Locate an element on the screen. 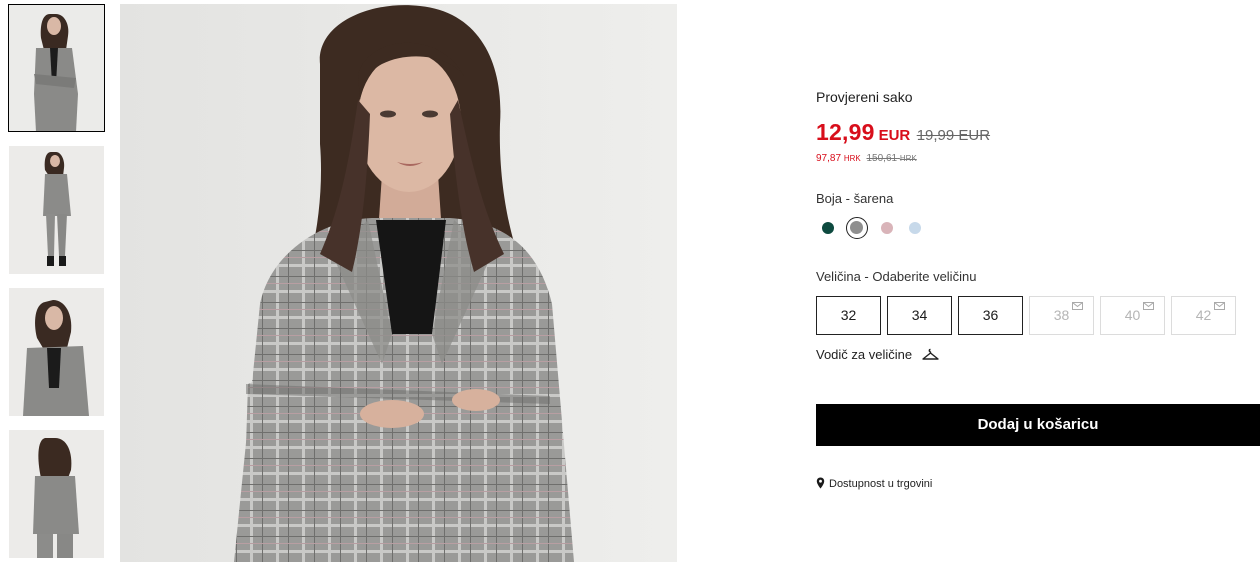 The width and height of the screenshot is (1260, 562). size-option-40: 40 is located at coordinates (1132, 315).